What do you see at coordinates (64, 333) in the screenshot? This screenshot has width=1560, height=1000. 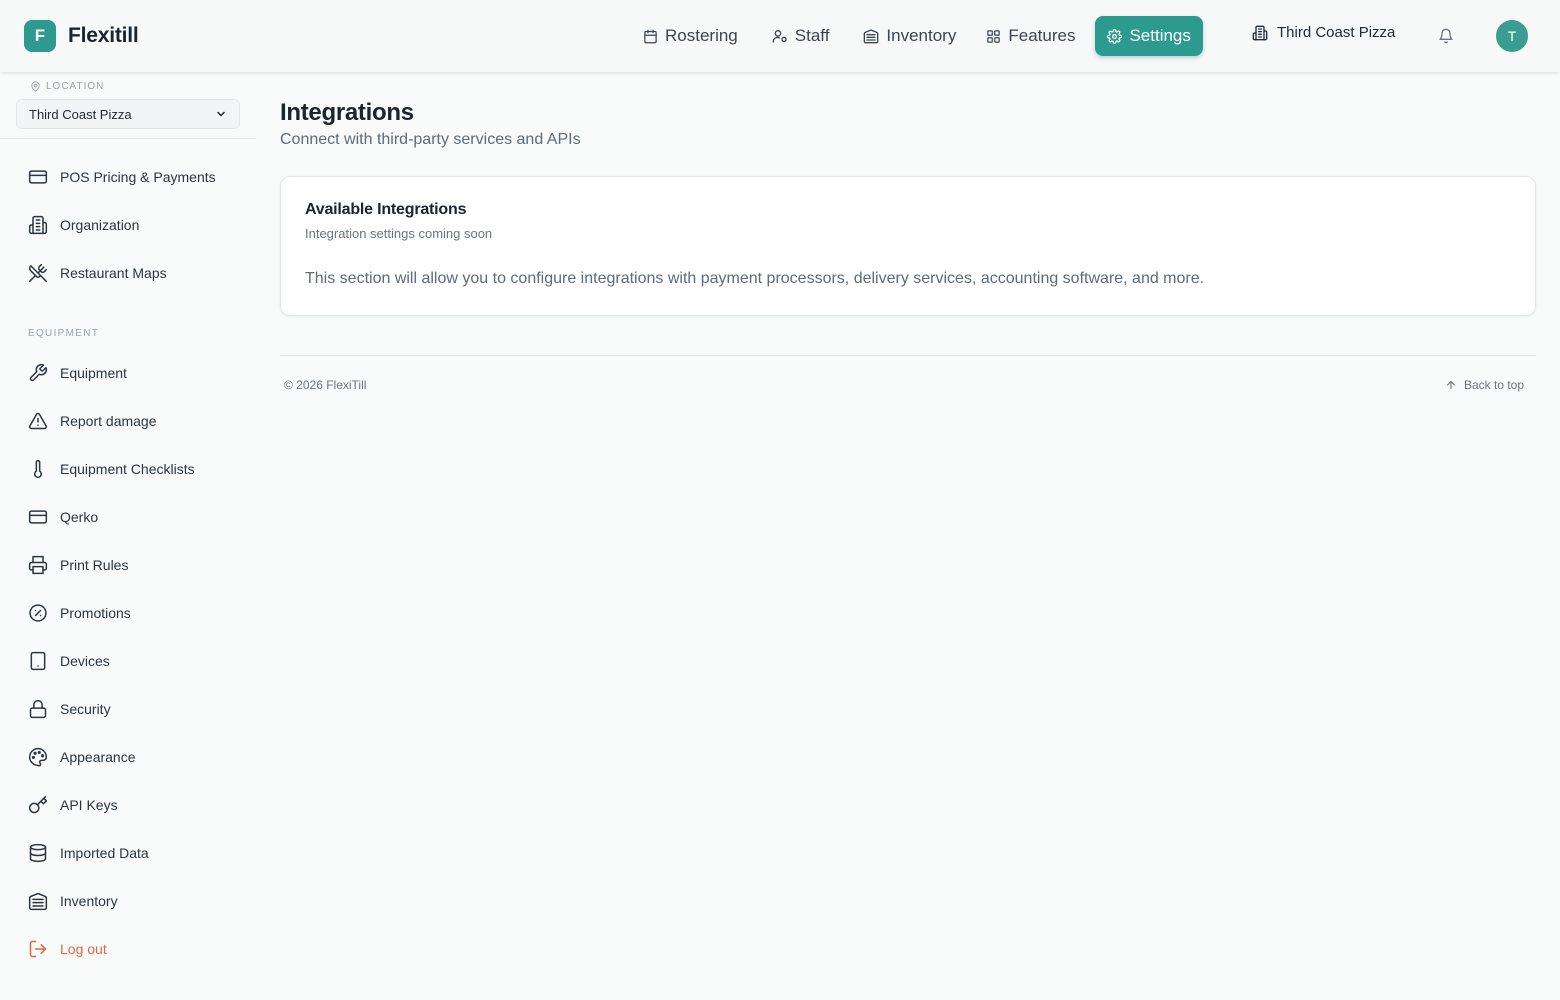 I see `section-label-equipment: Equipment` at bounding box center [64, 333].